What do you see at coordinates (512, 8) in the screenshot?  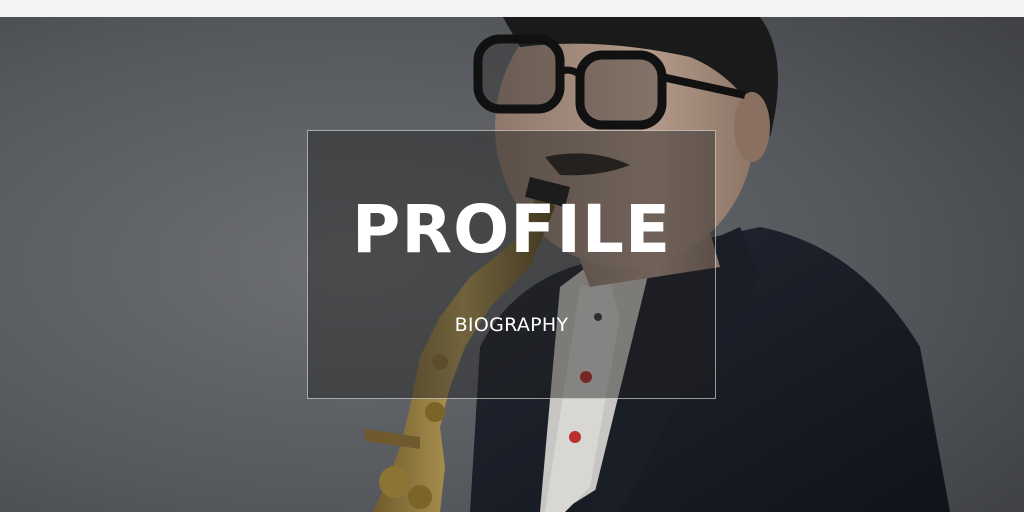 I see `top-bar` at bounding box center [512, 8].